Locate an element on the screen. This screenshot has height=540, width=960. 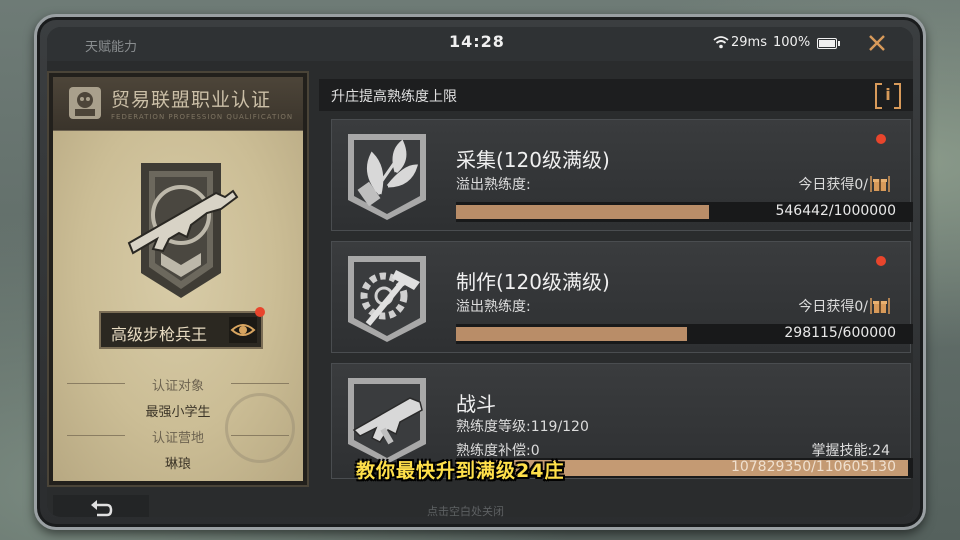
battery-icon is located at coordinates (827, 43).